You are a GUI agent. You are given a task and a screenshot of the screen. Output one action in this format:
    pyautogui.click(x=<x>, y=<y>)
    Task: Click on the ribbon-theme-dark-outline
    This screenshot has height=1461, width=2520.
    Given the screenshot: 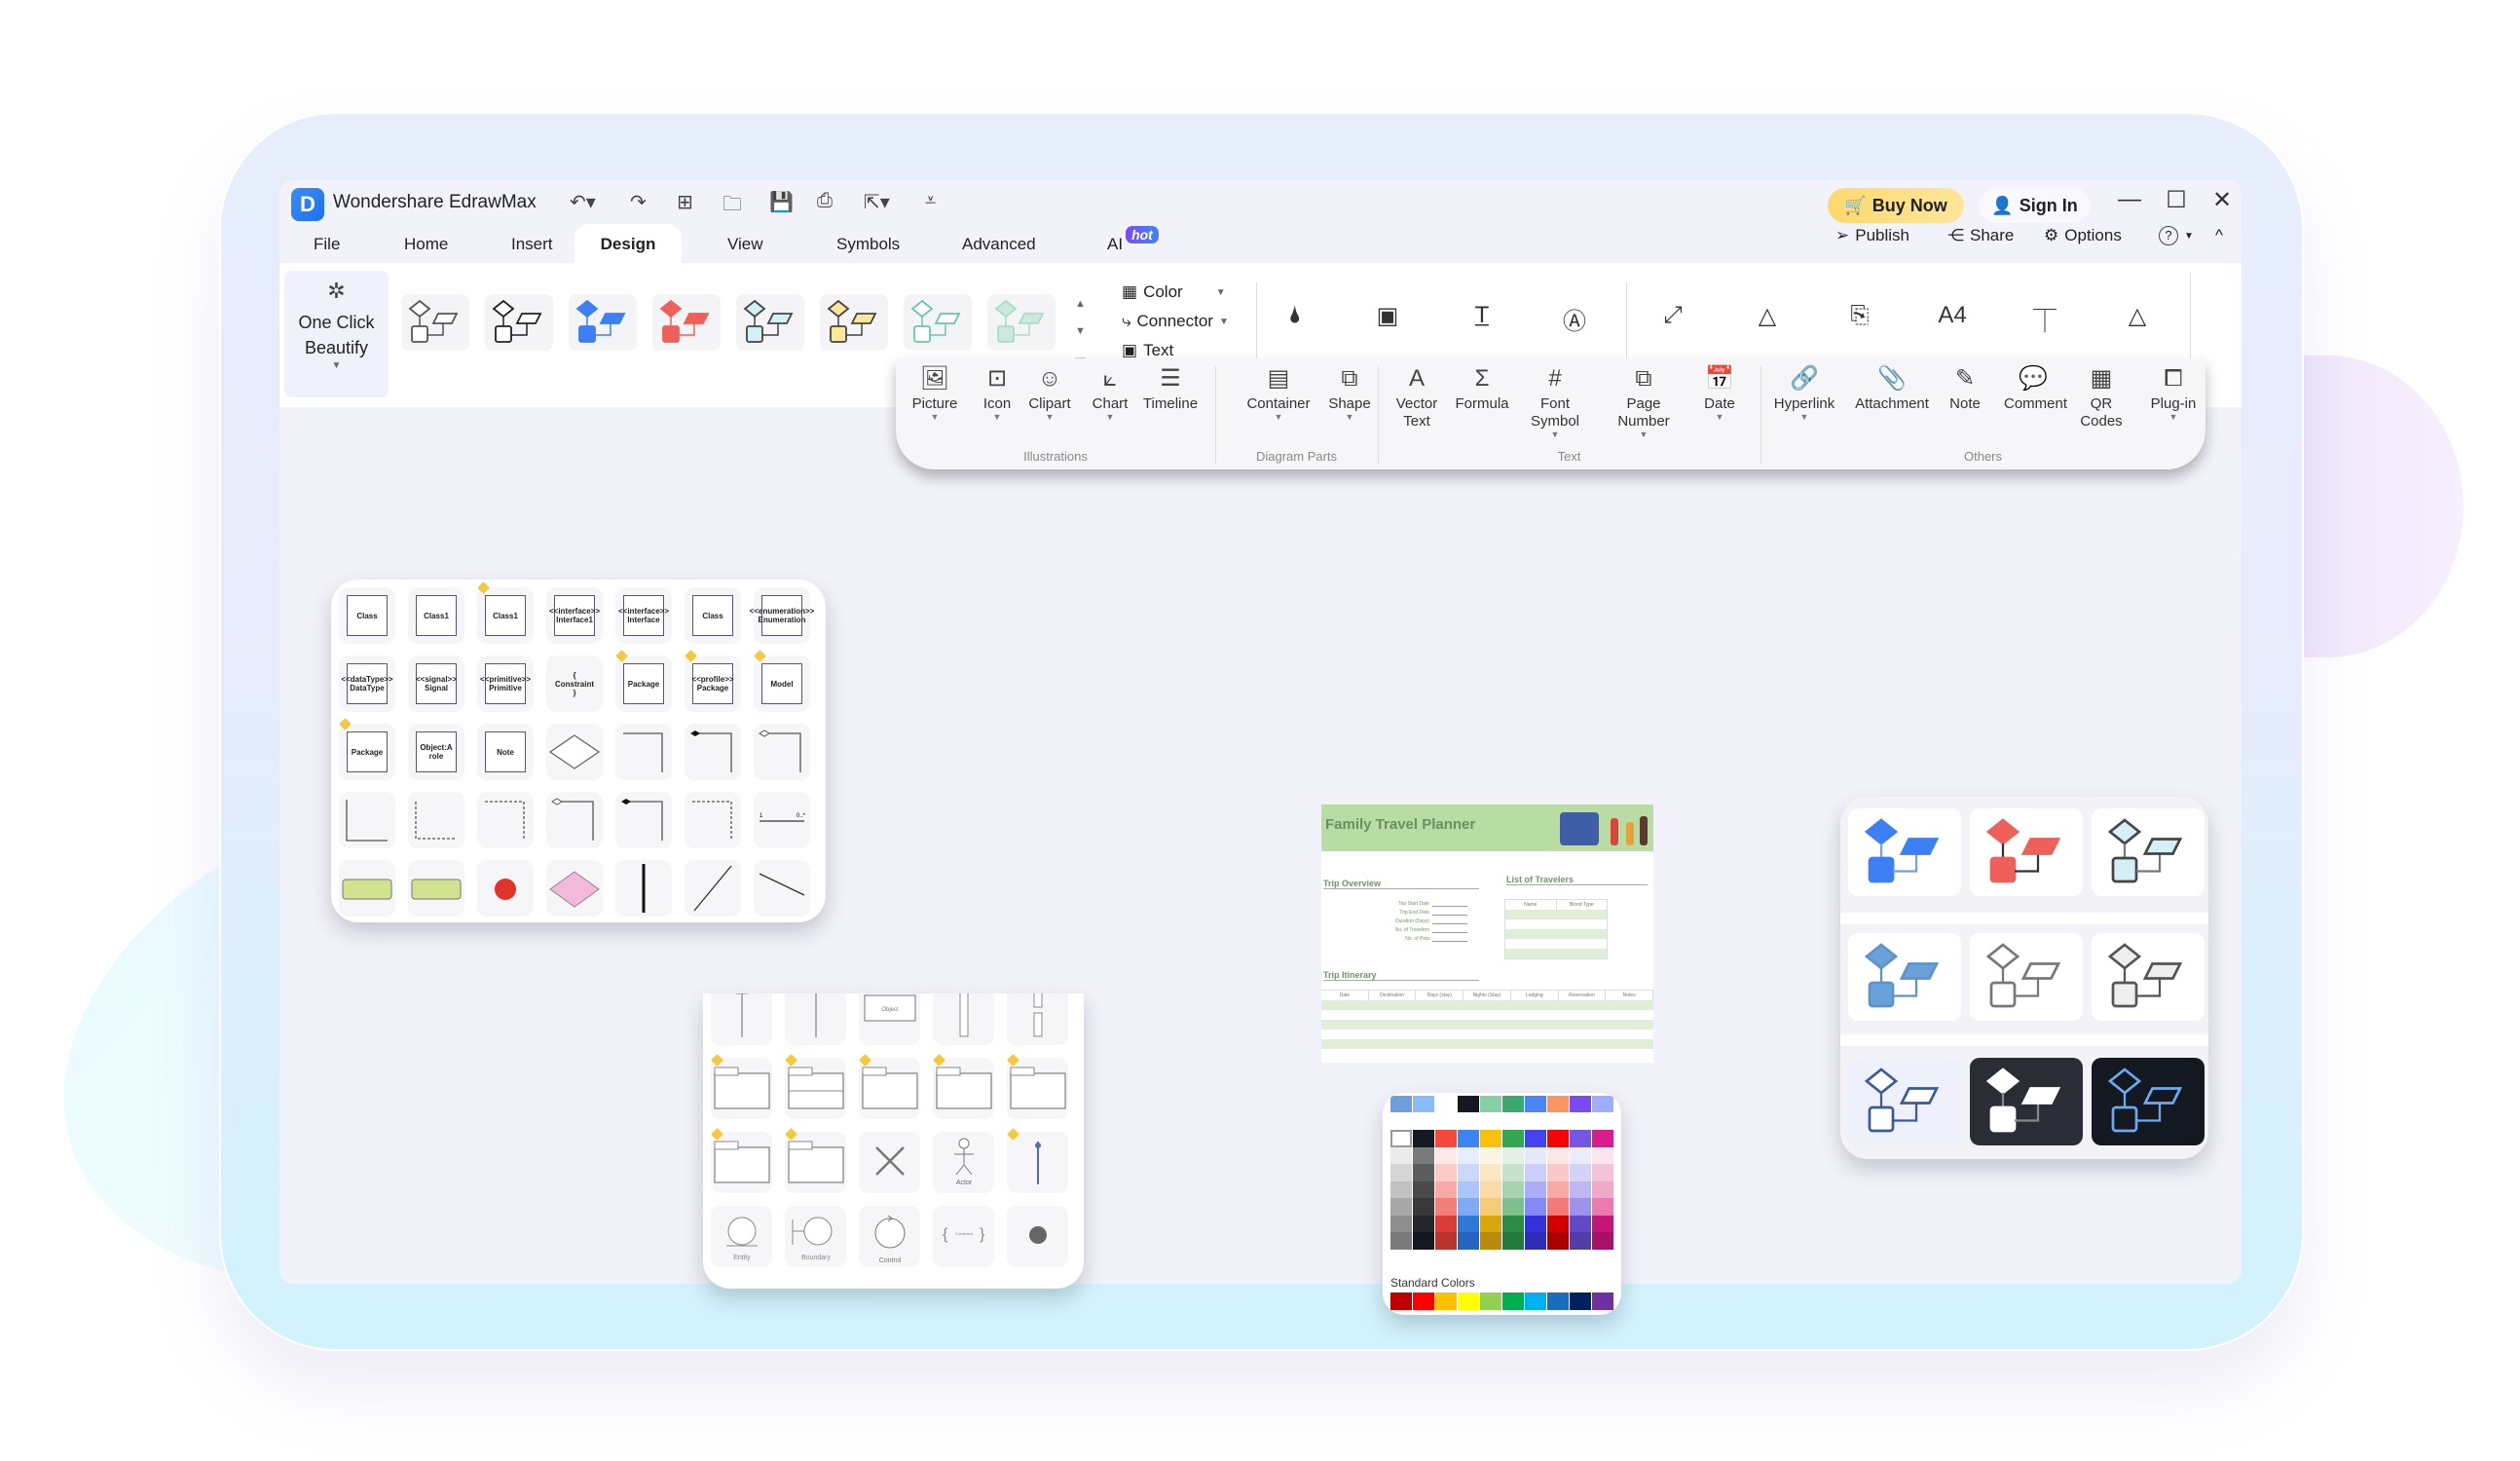 What is the action you would take?
    pyautogui.click(x=519, y=322)
    